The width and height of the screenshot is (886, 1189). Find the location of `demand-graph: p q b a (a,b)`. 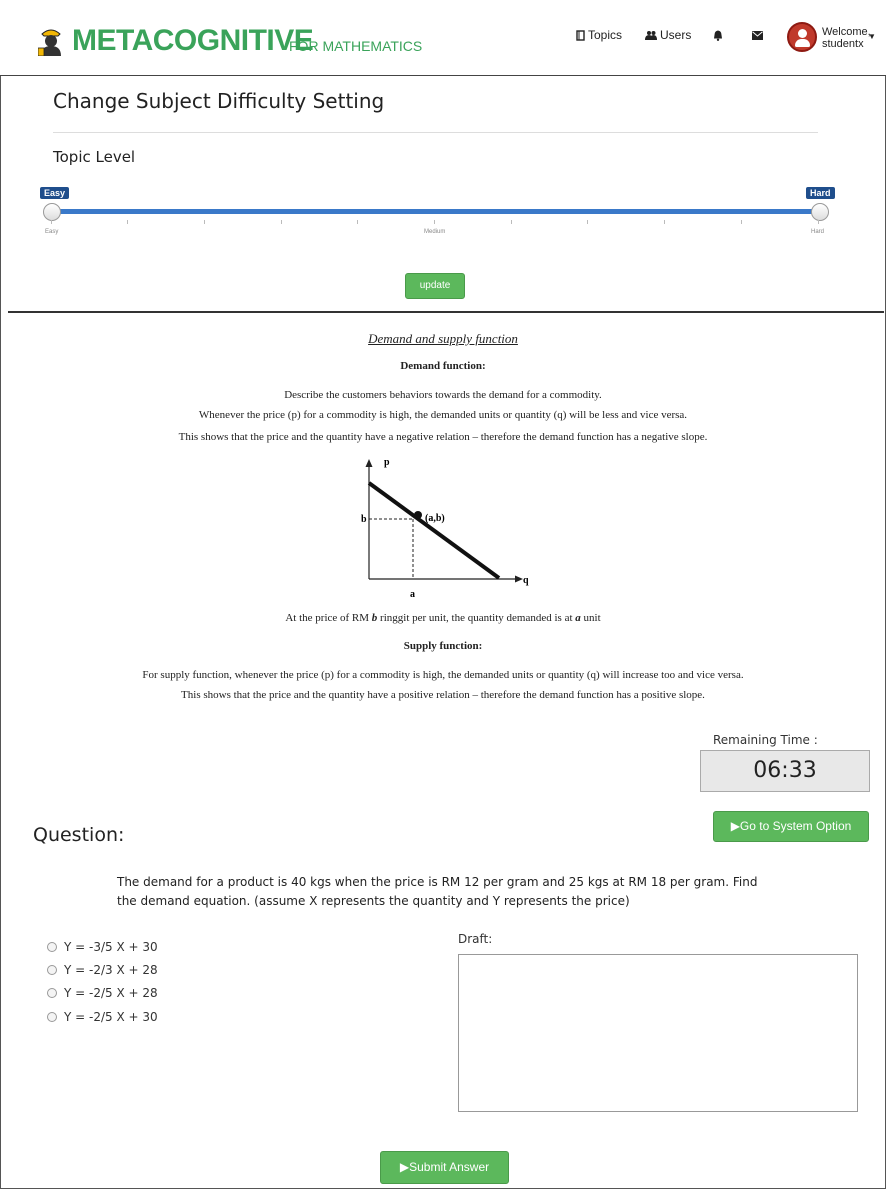

demand-graph: p q b a (a,b) is located at coordinates (445, 528).